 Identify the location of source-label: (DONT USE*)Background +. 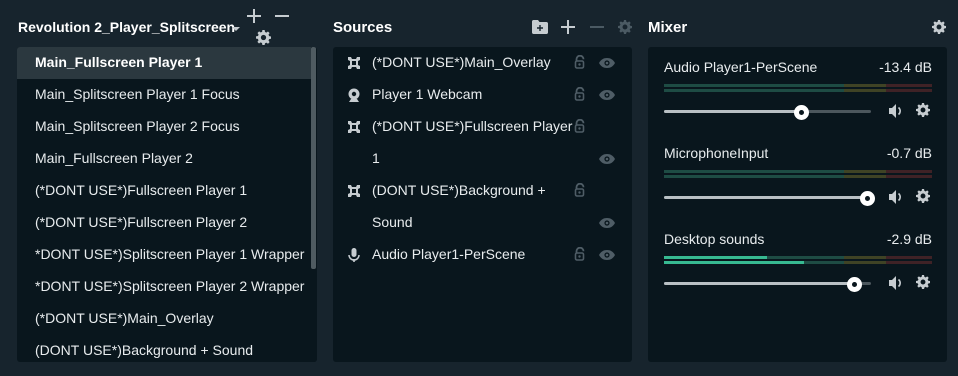
(459, 190).